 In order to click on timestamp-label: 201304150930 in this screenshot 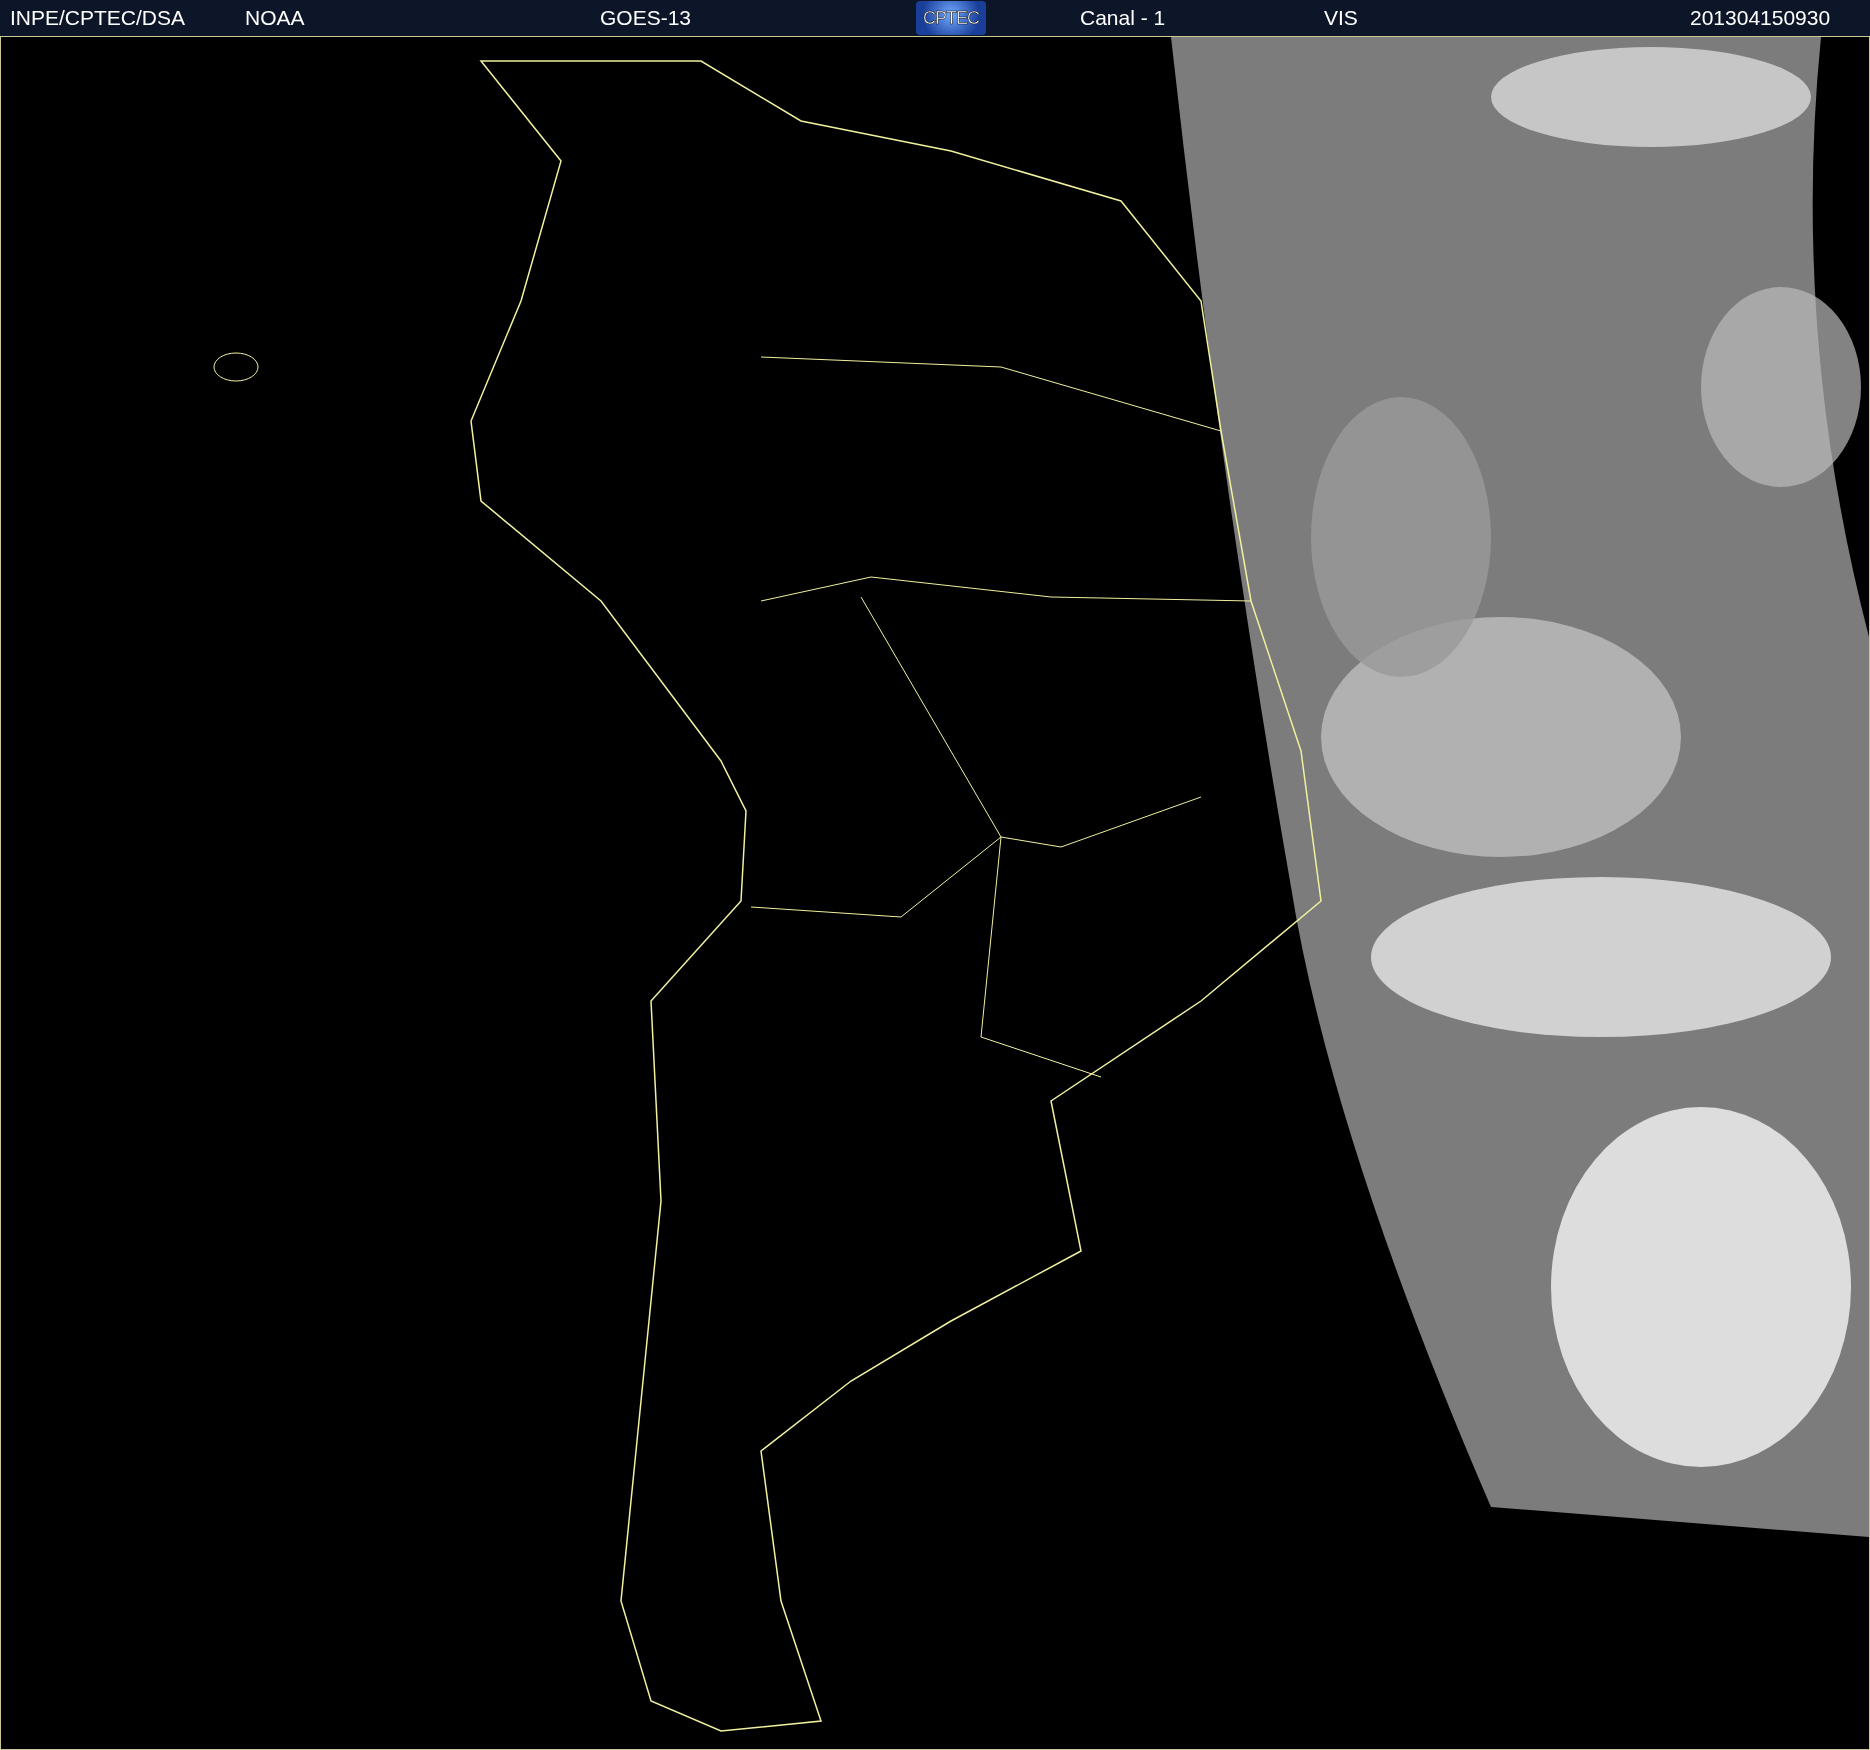, I will do `click(1760, 18)`.